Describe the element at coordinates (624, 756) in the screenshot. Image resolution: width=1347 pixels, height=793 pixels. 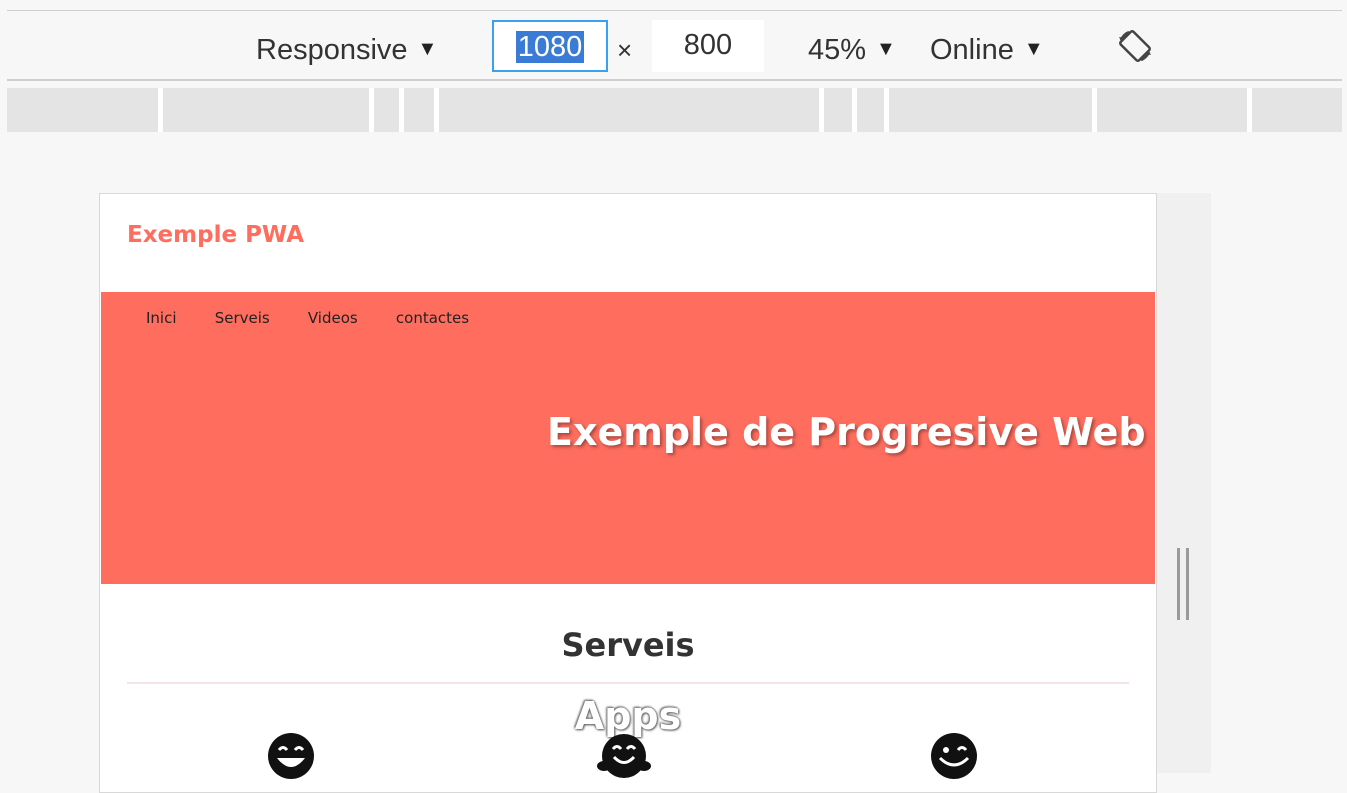
I see `hugging-face-icon` at that location.